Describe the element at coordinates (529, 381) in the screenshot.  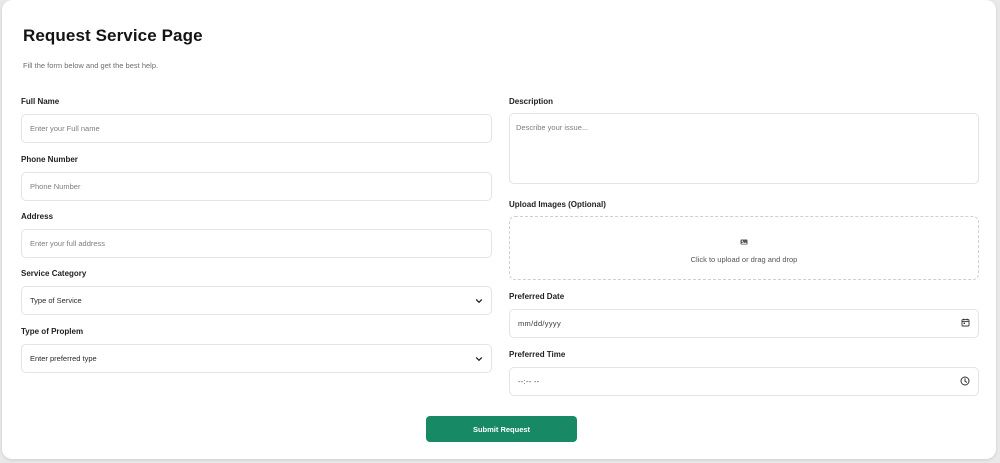
I see `preferred-time-value: --:-- --` at that location.